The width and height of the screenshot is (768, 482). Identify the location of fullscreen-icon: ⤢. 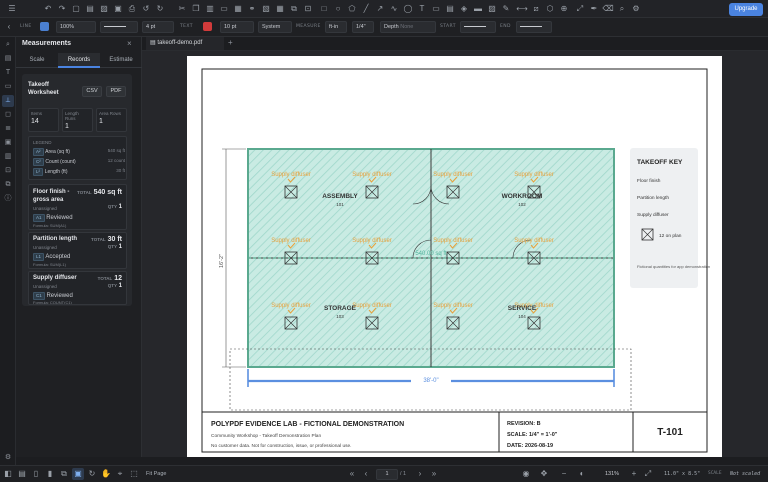
(648, 474).